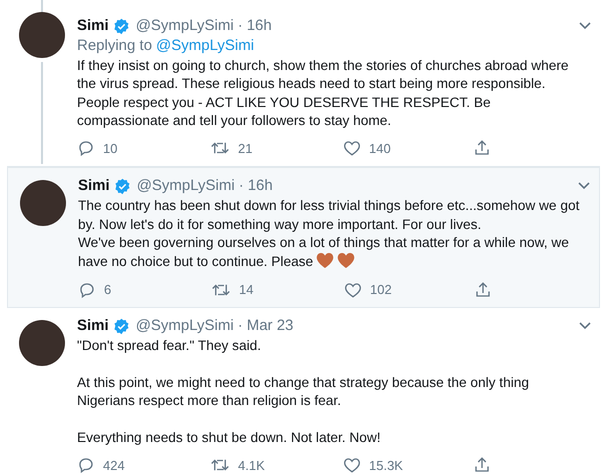 This screenshot has width=607, height=476. Describe the element at coordinates (114, 465) in the screenshot. I see `reply-count: 424` at that location.